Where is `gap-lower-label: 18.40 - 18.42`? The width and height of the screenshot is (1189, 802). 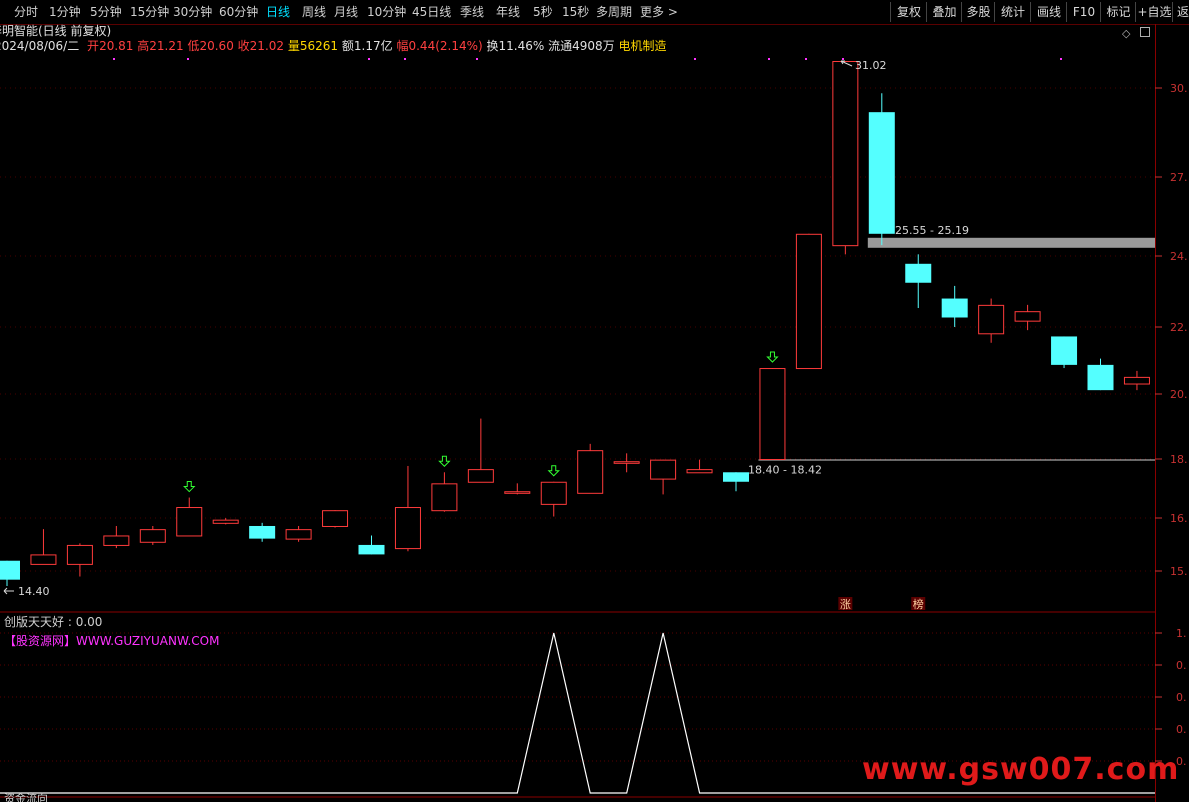
gap-lower-label: 18.40 - 18.42 is located at coordinates (785, 470).